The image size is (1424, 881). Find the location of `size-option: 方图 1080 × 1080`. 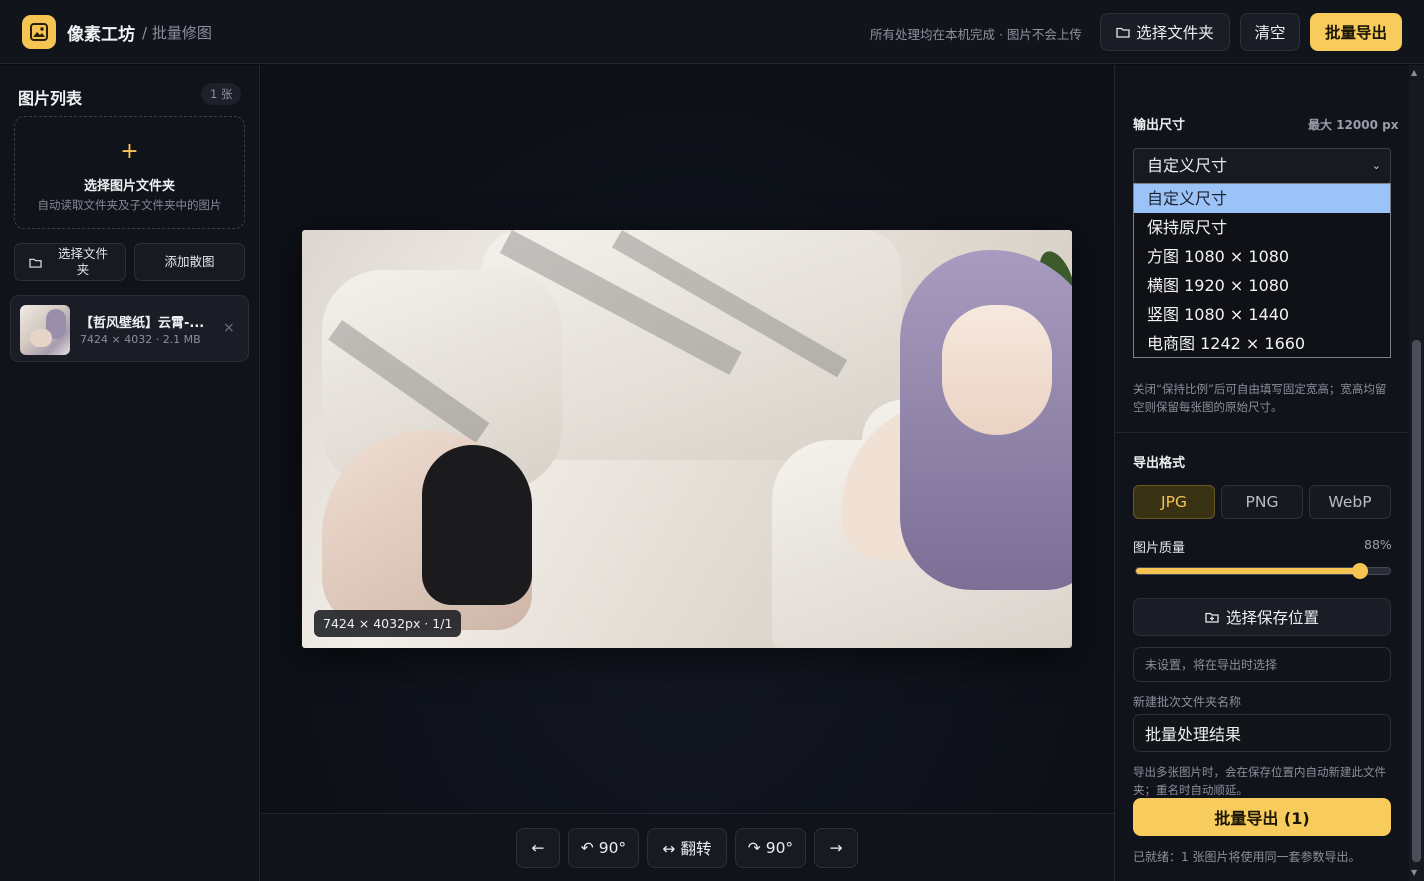

size-option: 方图 1080 × 1080 is located at coordinates (1262, 256).